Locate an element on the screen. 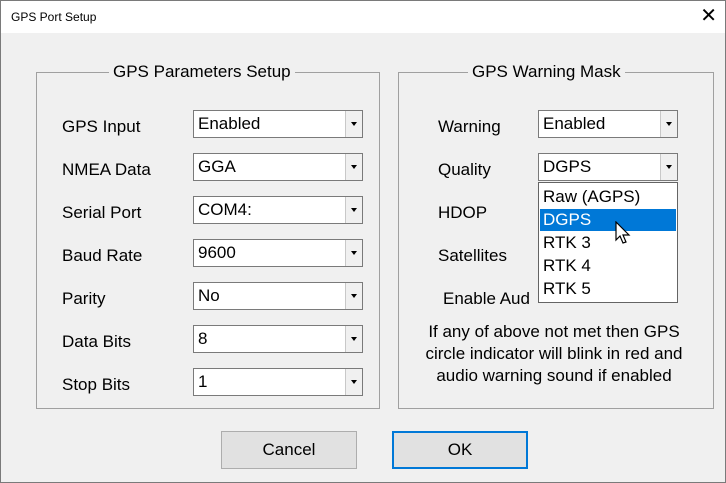  quality-option-rtk4: RTK 4 is located at coordinates (608, 266).